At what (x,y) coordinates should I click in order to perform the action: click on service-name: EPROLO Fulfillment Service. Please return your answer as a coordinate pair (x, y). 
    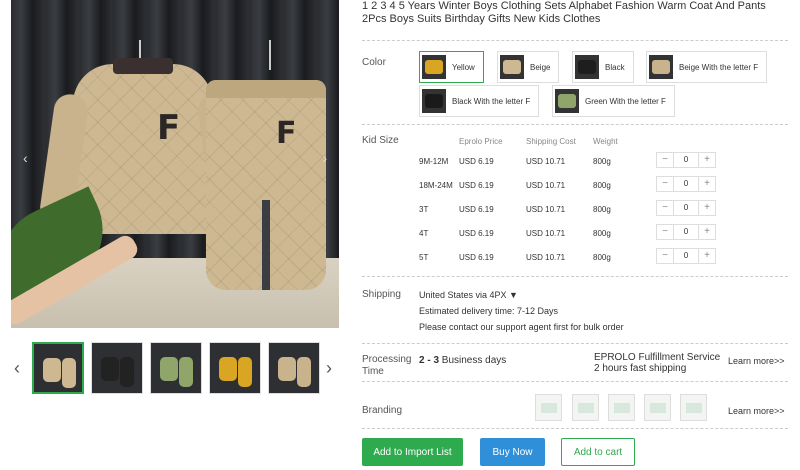
    Looking at the image, I should click on (657, 357).